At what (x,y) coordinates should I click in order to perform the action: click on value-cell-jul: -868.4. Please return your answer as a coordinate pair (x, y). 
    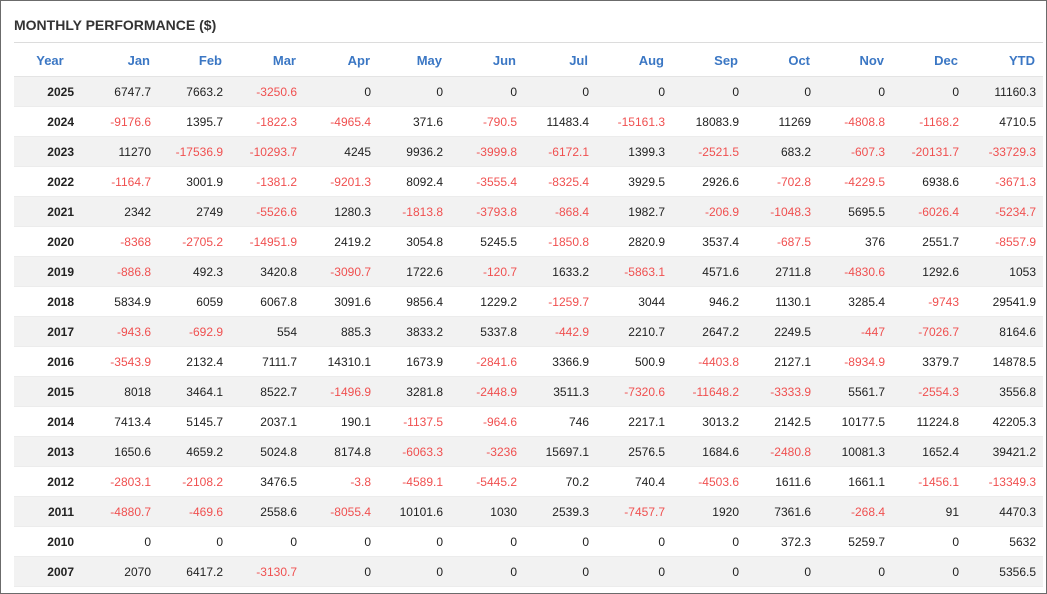
    Looking at the image, I should click on (560, 211).